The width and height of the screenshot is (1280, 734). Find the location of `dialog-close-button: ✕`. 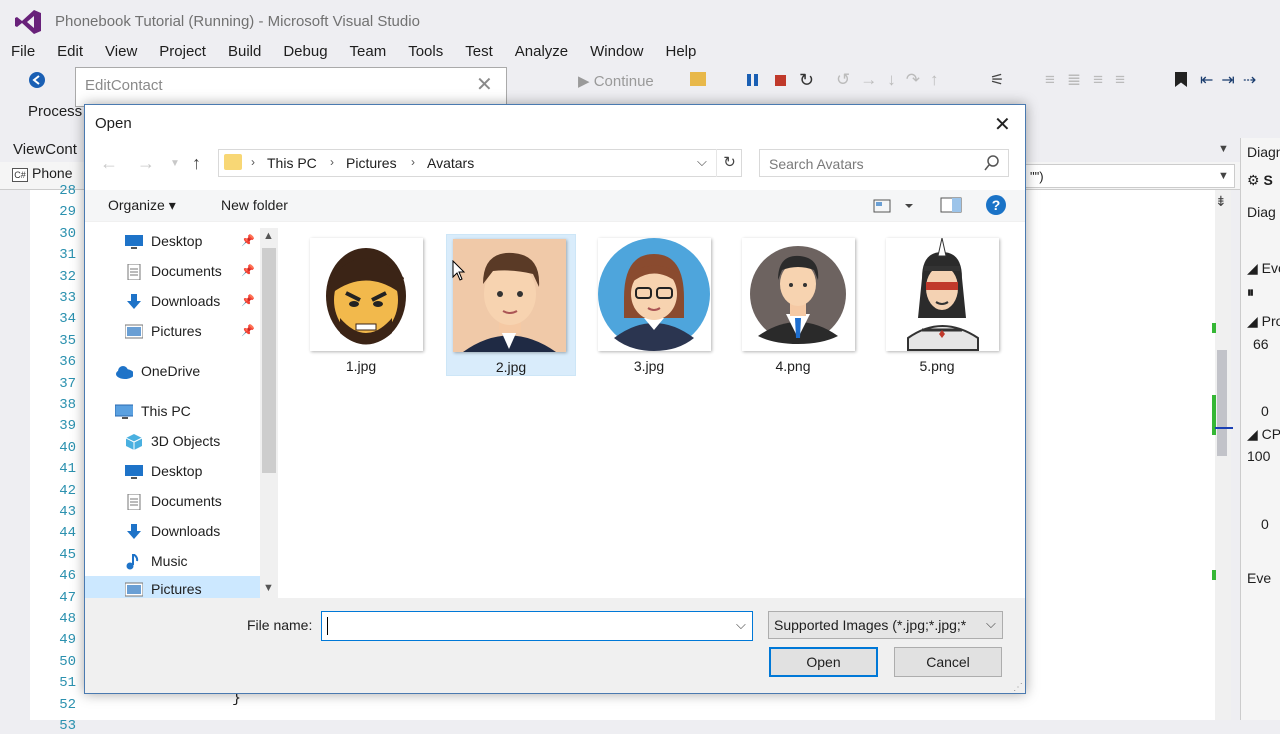

dialog-close-button: ✕ is located at coordinates (1002, 124).